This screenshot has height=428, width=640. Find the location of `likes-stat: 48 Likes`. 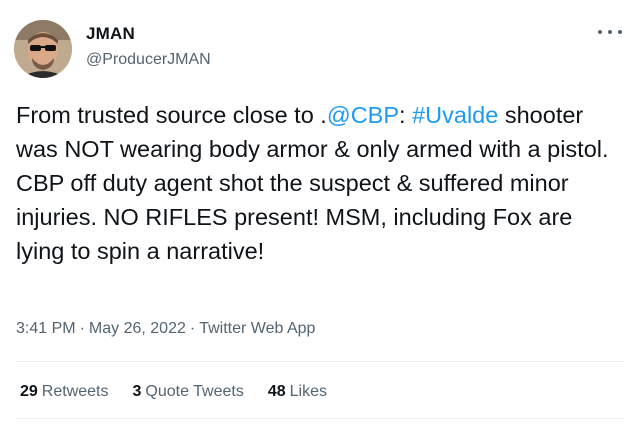

likes-stat: 48 Likes is located at coordinates (297, 392).